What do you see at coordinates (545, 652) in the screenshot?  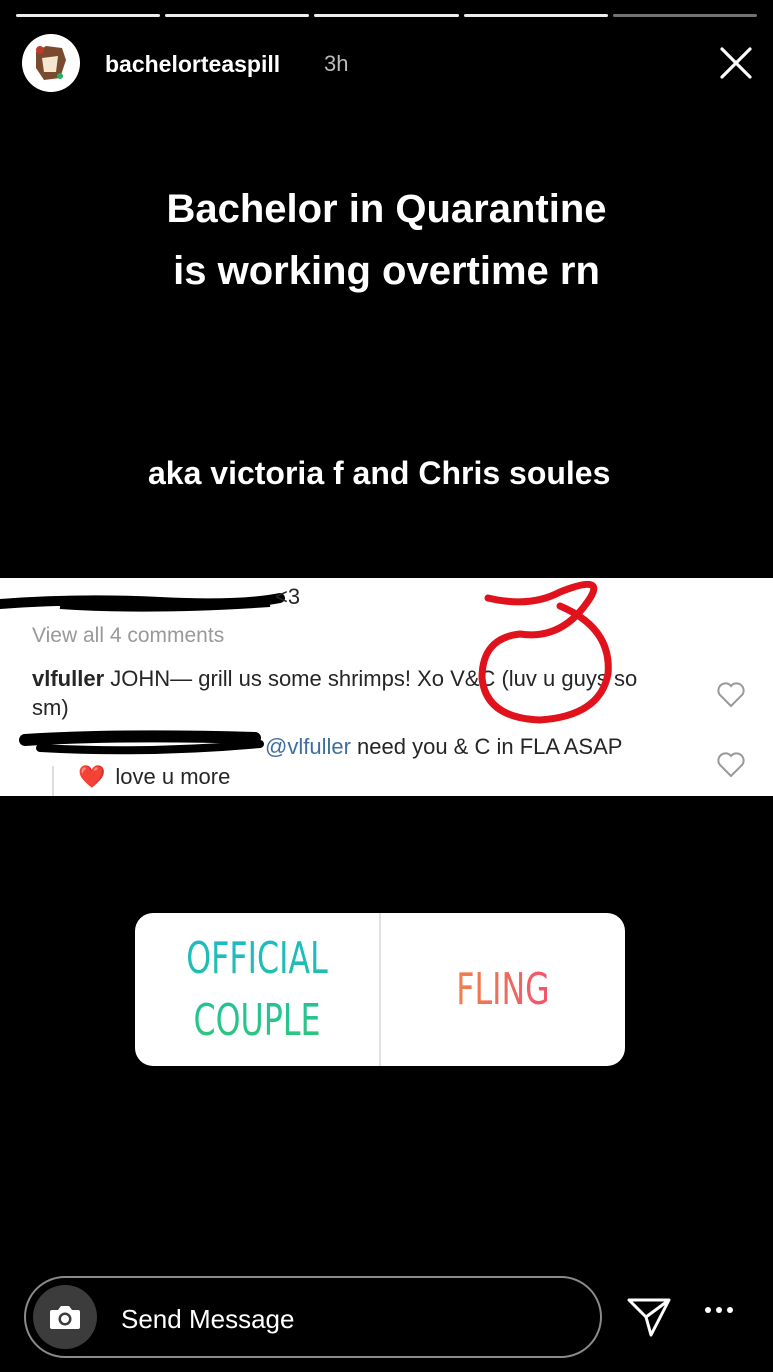 I see `red-circle-annotation` at bounding box center [545, 652].